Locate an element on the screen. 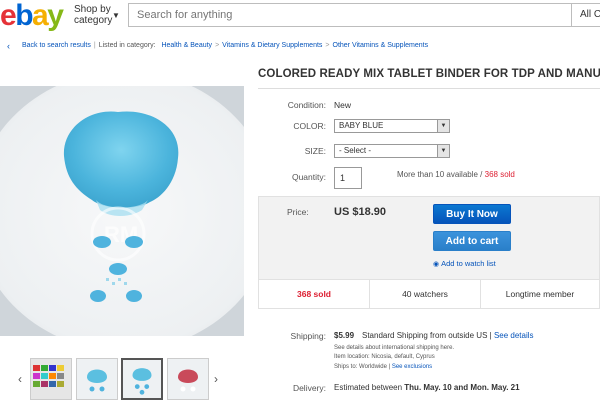 This screenshot has width=600, height=400. ebay-logo: ebay is located at coordinates (32, 16).